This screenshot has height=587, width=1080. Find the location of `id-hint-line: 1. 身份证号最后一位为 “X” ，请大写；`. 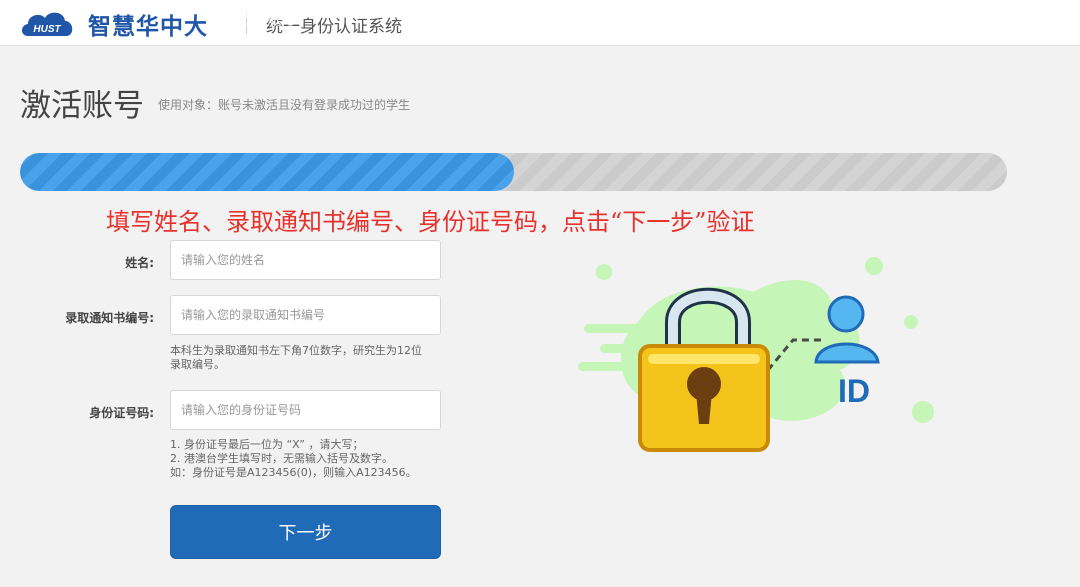

id-hint-line: 1. 身份证号最后一位为 “X” ，请大写； is located at coordinates (267, 444).